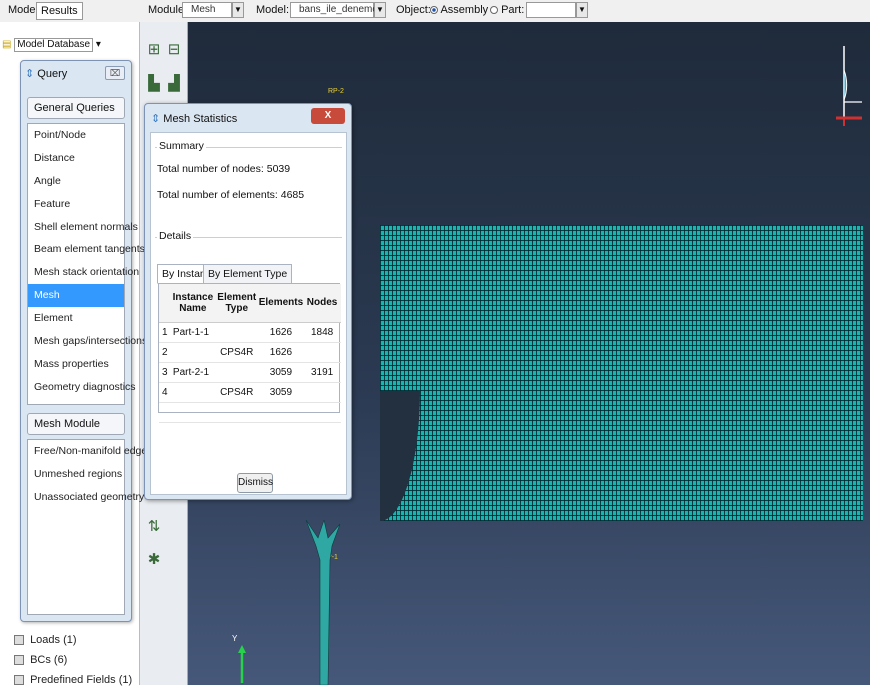 This screenshot has height=686, width=870. I want to click on tab-by-element-type: By Element Type, so click(248, 274).